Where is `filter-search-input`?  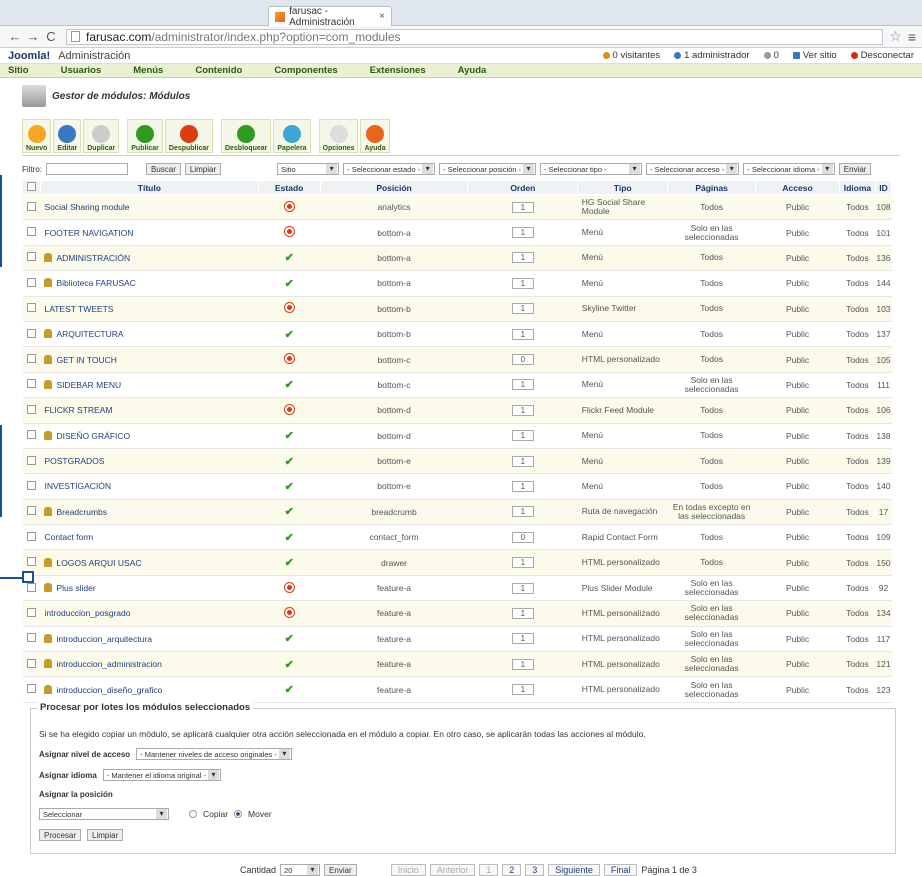 filter-search-input is located at coordinates (87, 169).